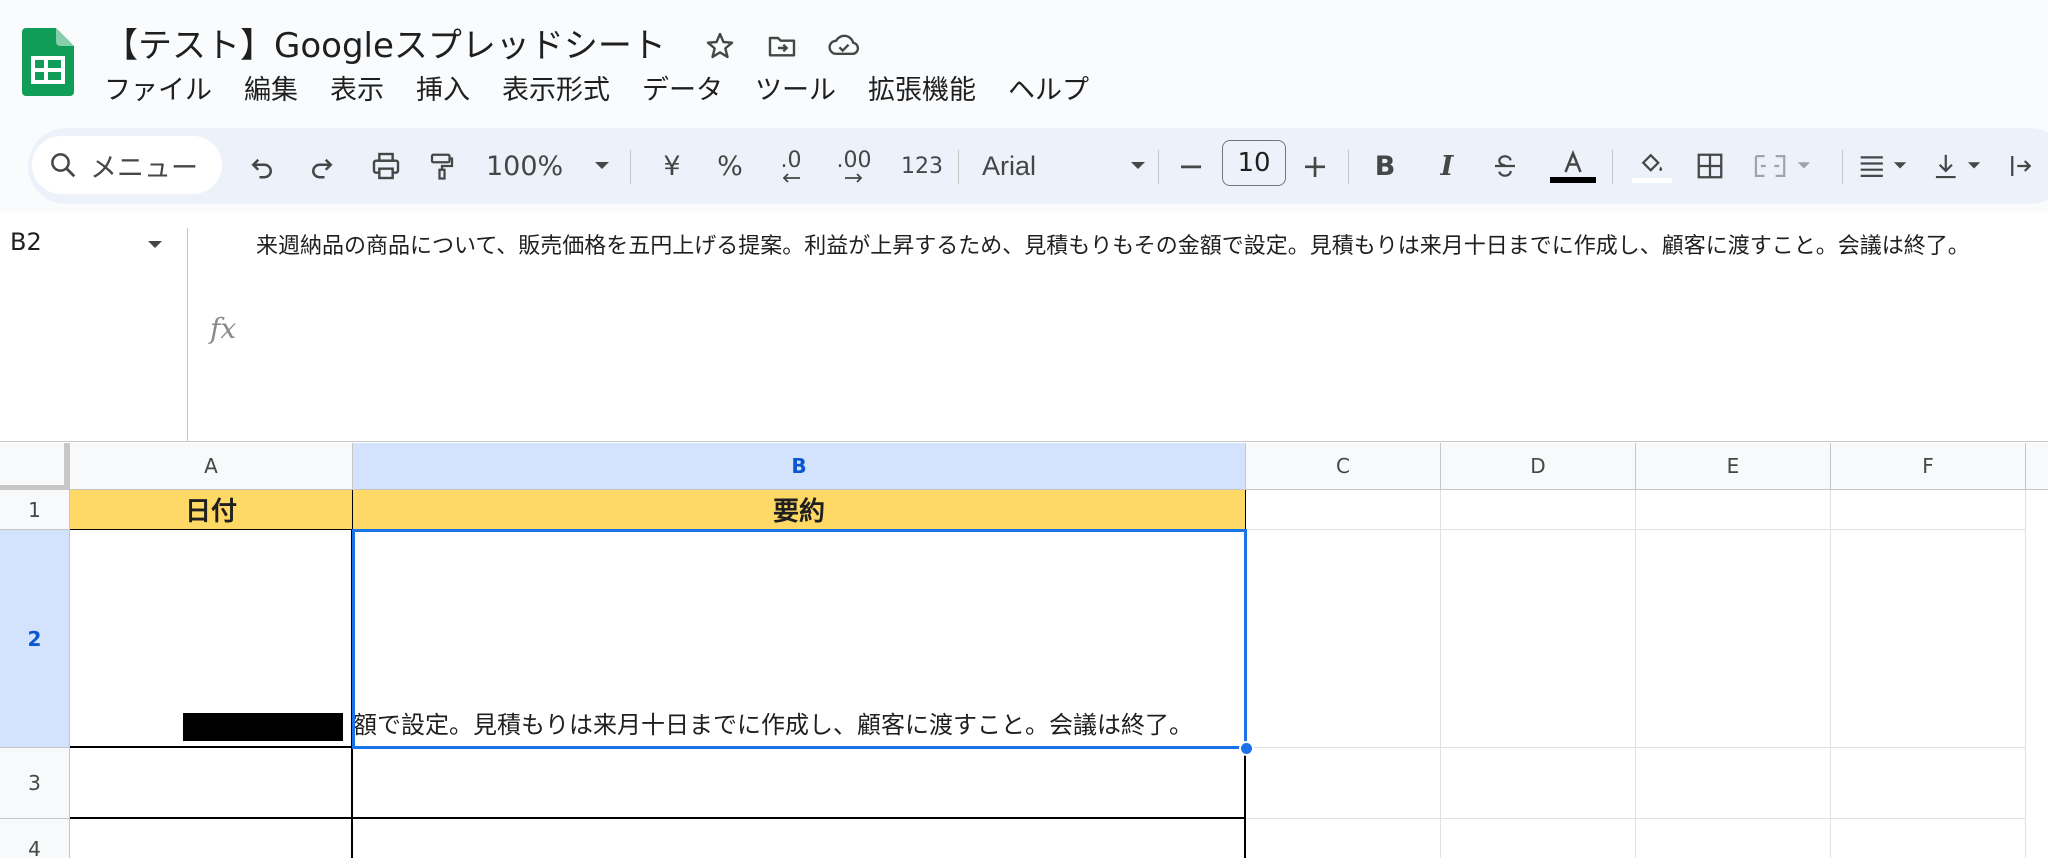 Image resolution: width=2048 pixels, height=858 pixels. I want to click on cell-c2, so click(1343, 639).